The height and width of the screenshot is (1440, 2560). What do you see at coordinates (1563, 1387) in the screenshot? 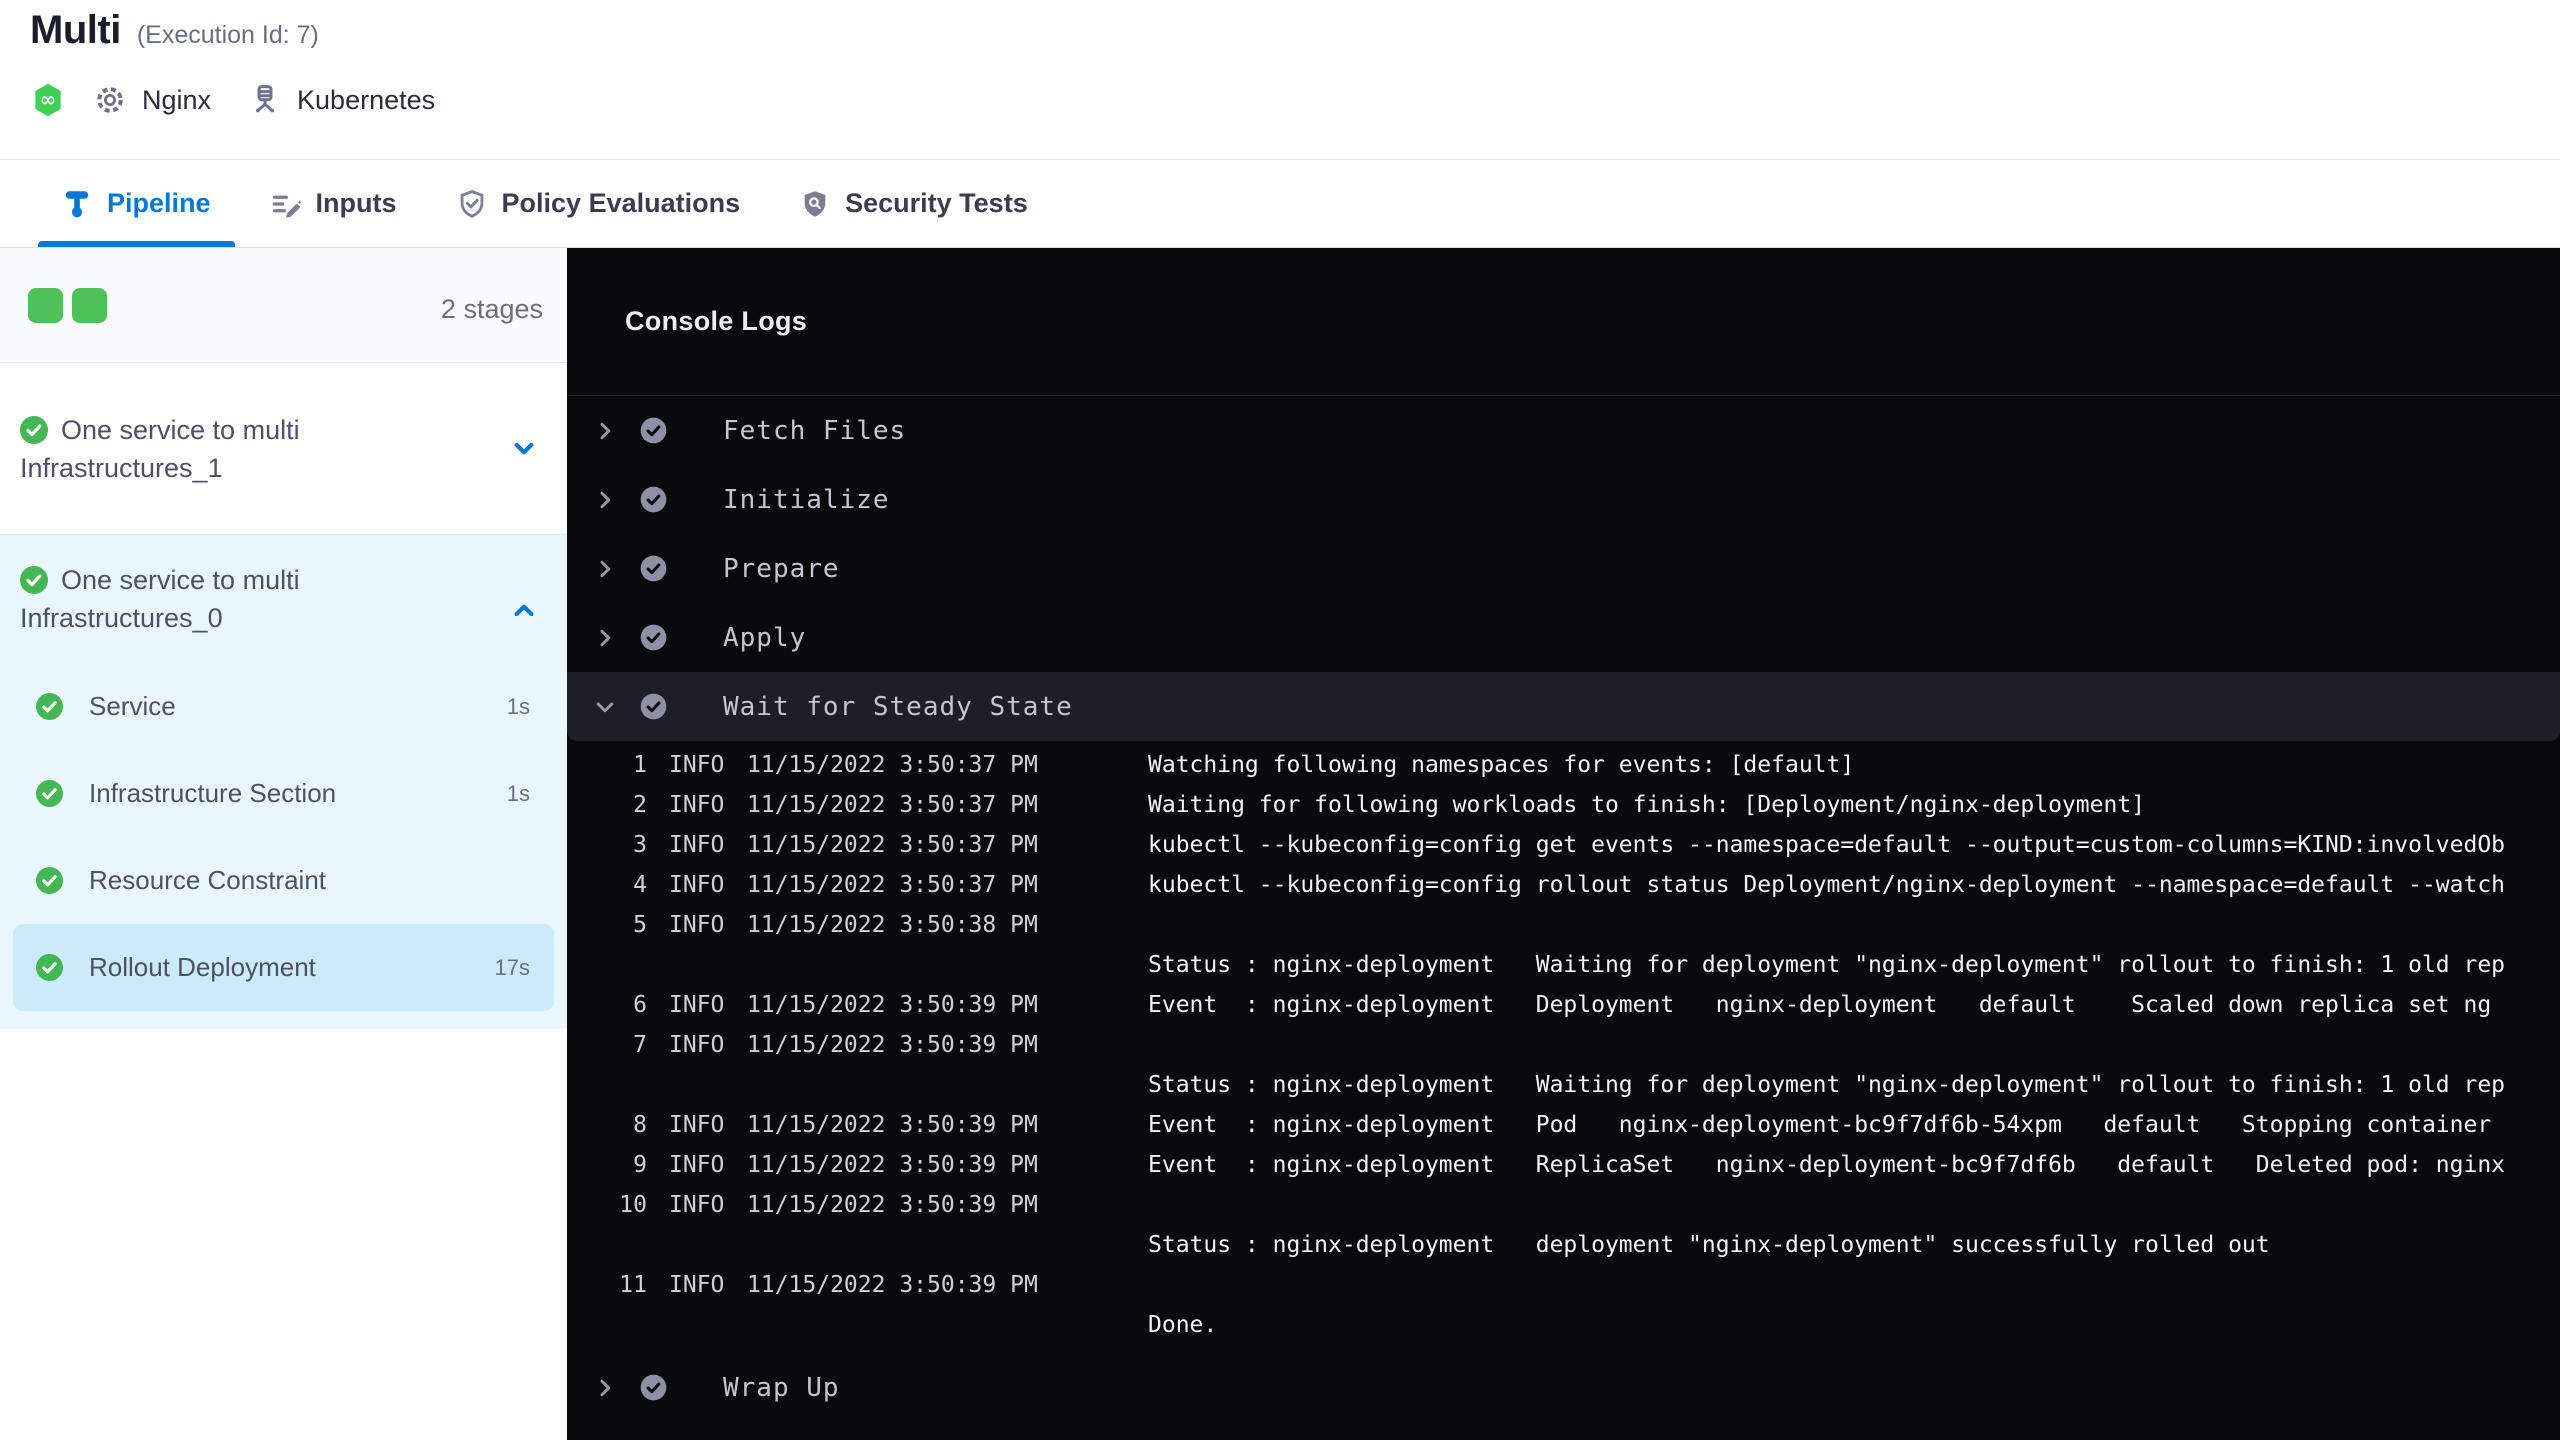
I see `console-step-wrap-up: Wrap Up` at bounding box center [1563, 1387].